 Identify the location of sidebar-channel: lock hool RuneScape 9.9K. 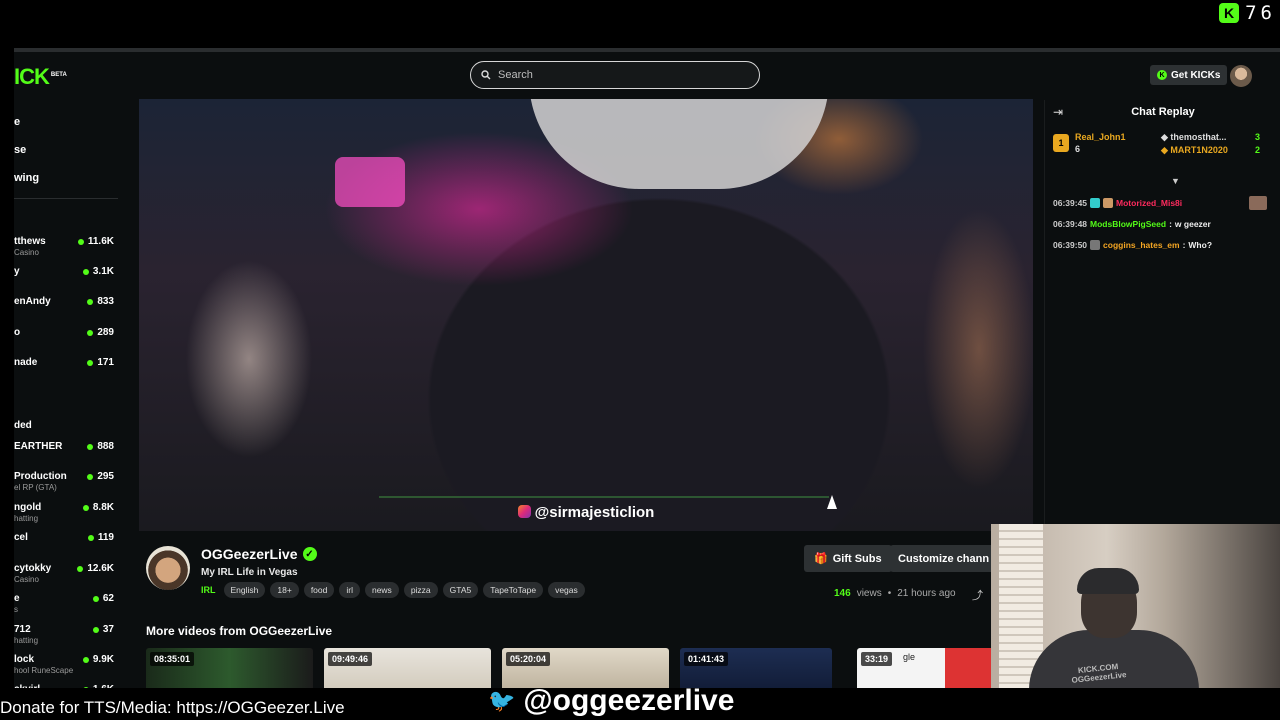
(66, 664).